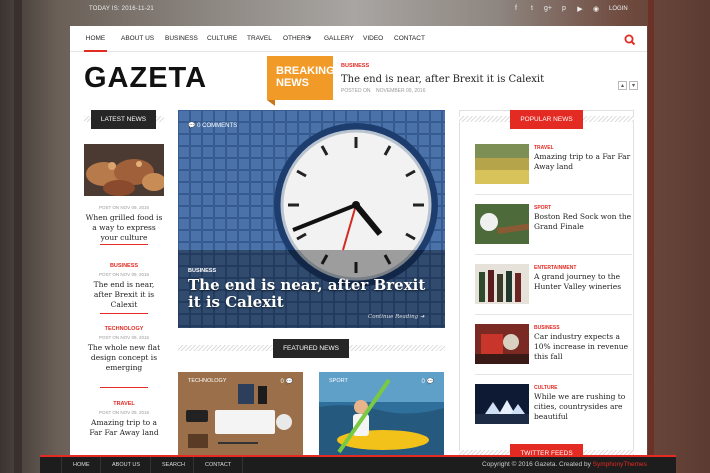 The image size is (710, 473). Describe the element at coordinates (620, 464) in the screenshot. I see `brand-link: SymphonyThemes` at that location.